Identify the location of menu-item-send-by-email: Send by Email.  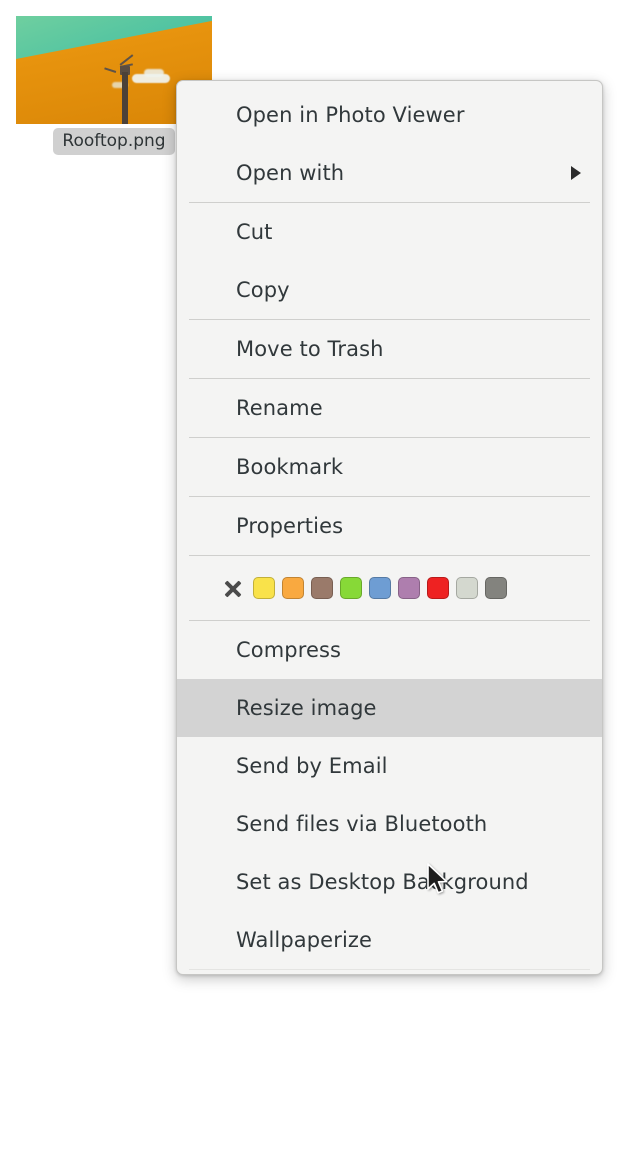
(389, 766).